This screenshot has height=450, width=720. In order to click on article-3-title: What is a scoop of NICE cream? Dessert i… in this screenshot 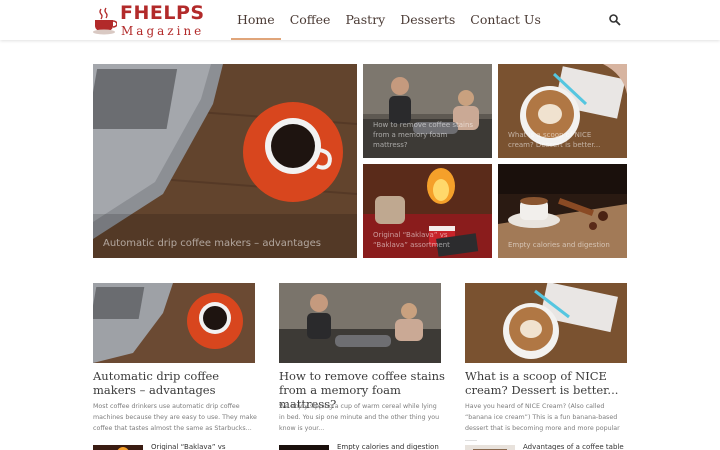, I will do `click(549, 383)`.